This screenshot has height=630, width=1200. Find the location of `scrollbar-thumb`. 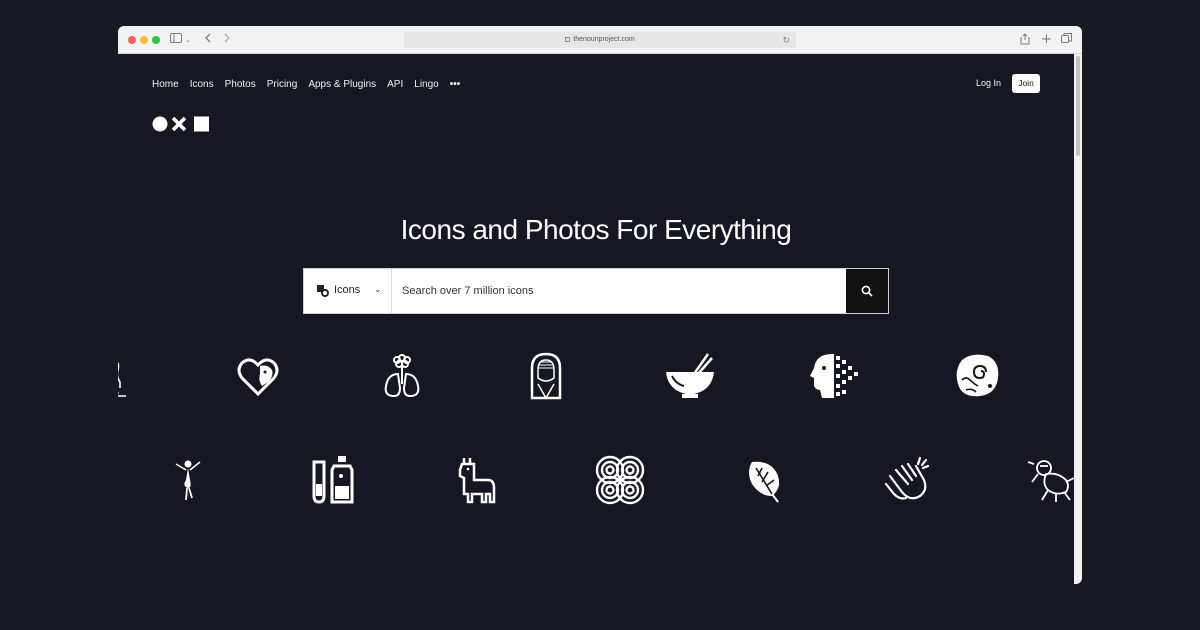

scrollbar-thumb is located at coordinates (1078, 106).